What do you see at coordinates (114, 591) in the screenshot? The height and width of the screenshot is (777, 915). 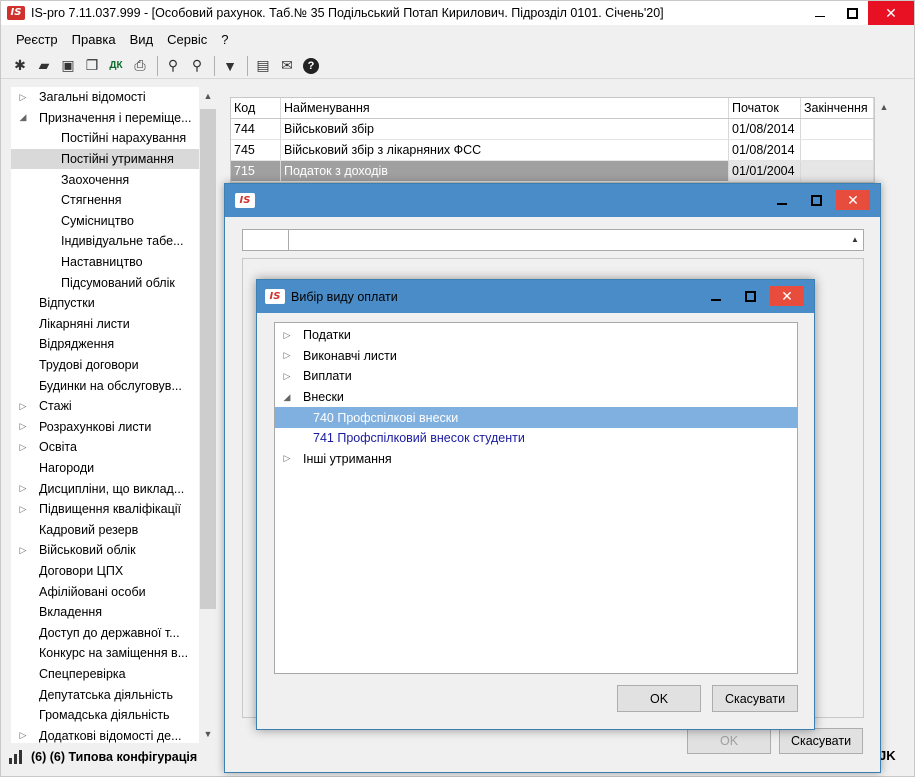 I see `tree-item: Афілійовані особи` at bounding box center [114, 591].